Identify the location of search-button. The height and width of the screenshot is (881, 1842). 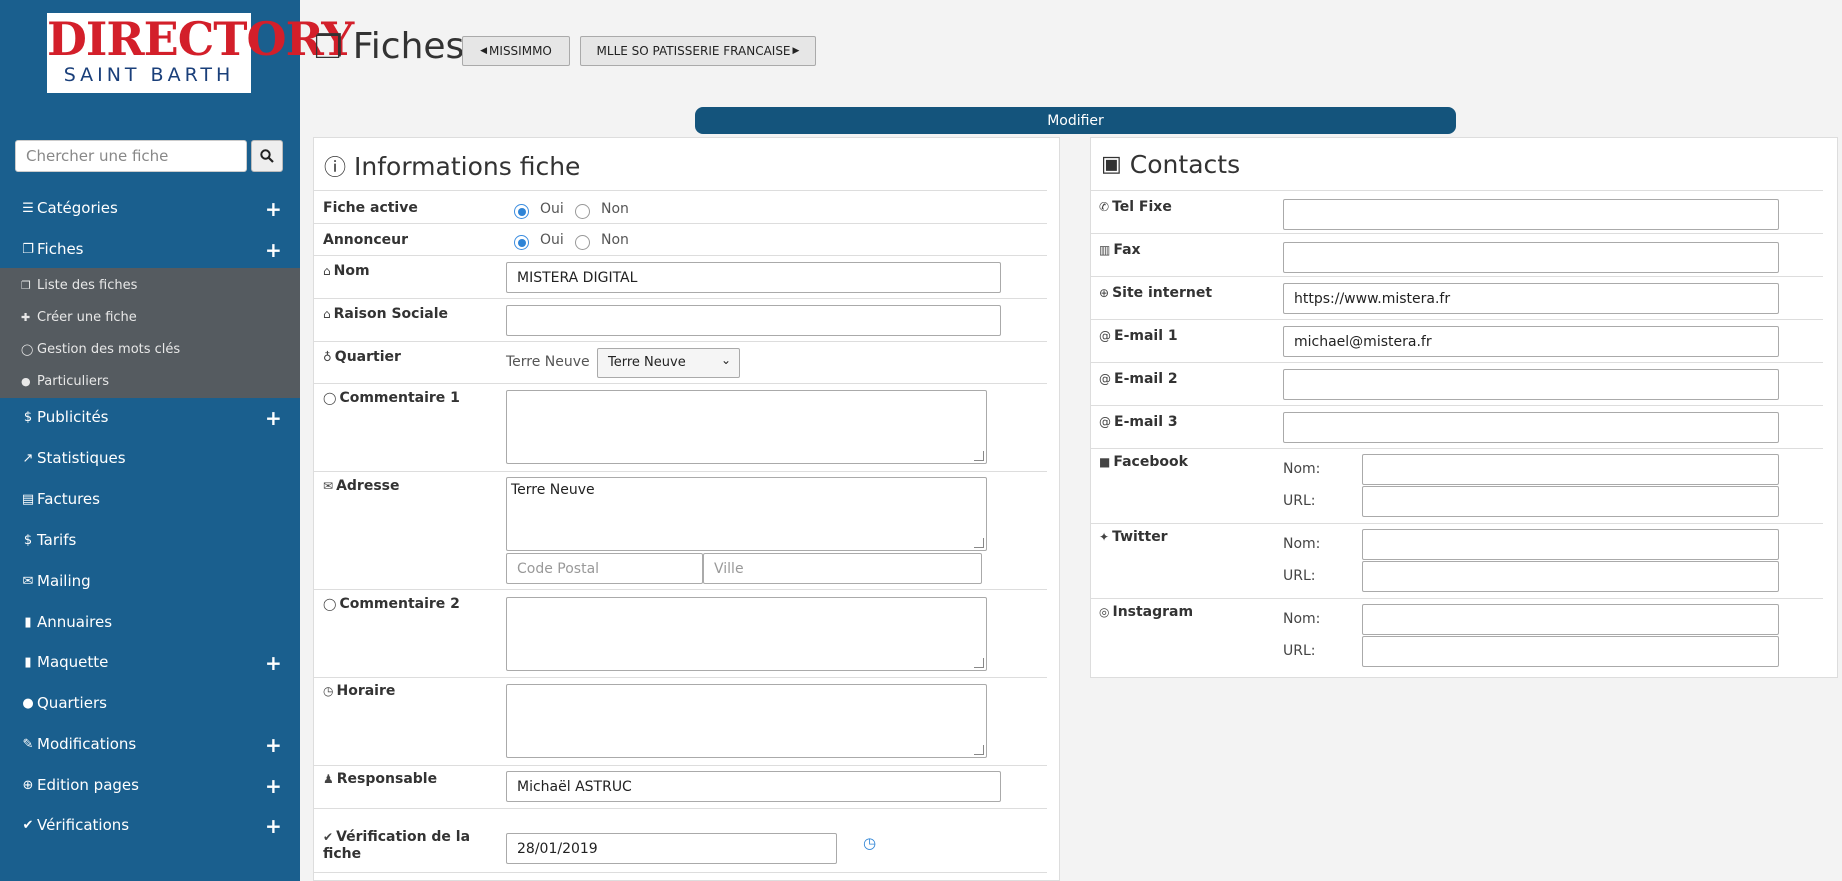
(267, 156).